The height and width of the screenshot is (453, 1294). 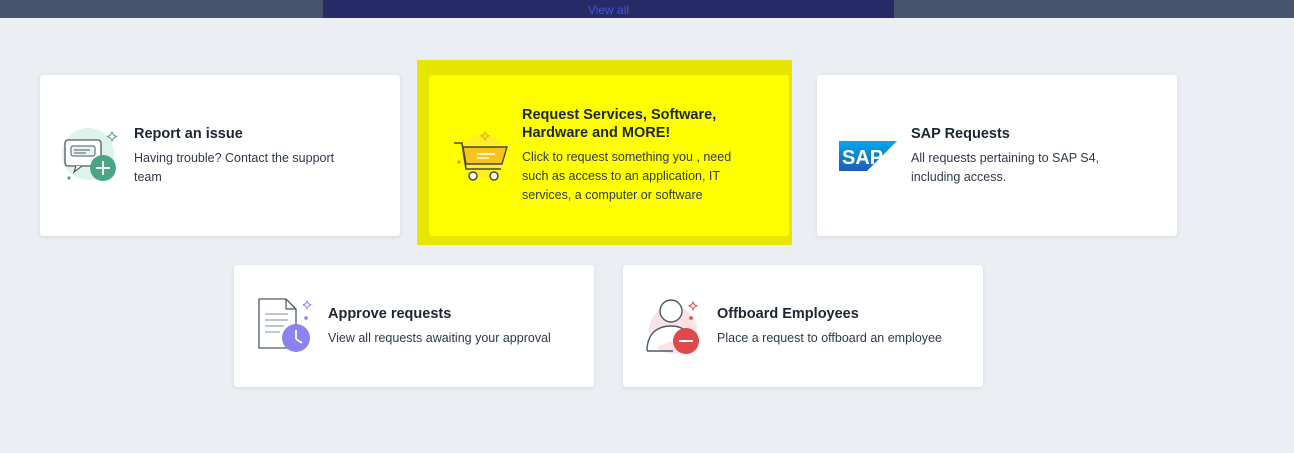 I want to click on view-all-link: View all, so click(x=608, y=10).